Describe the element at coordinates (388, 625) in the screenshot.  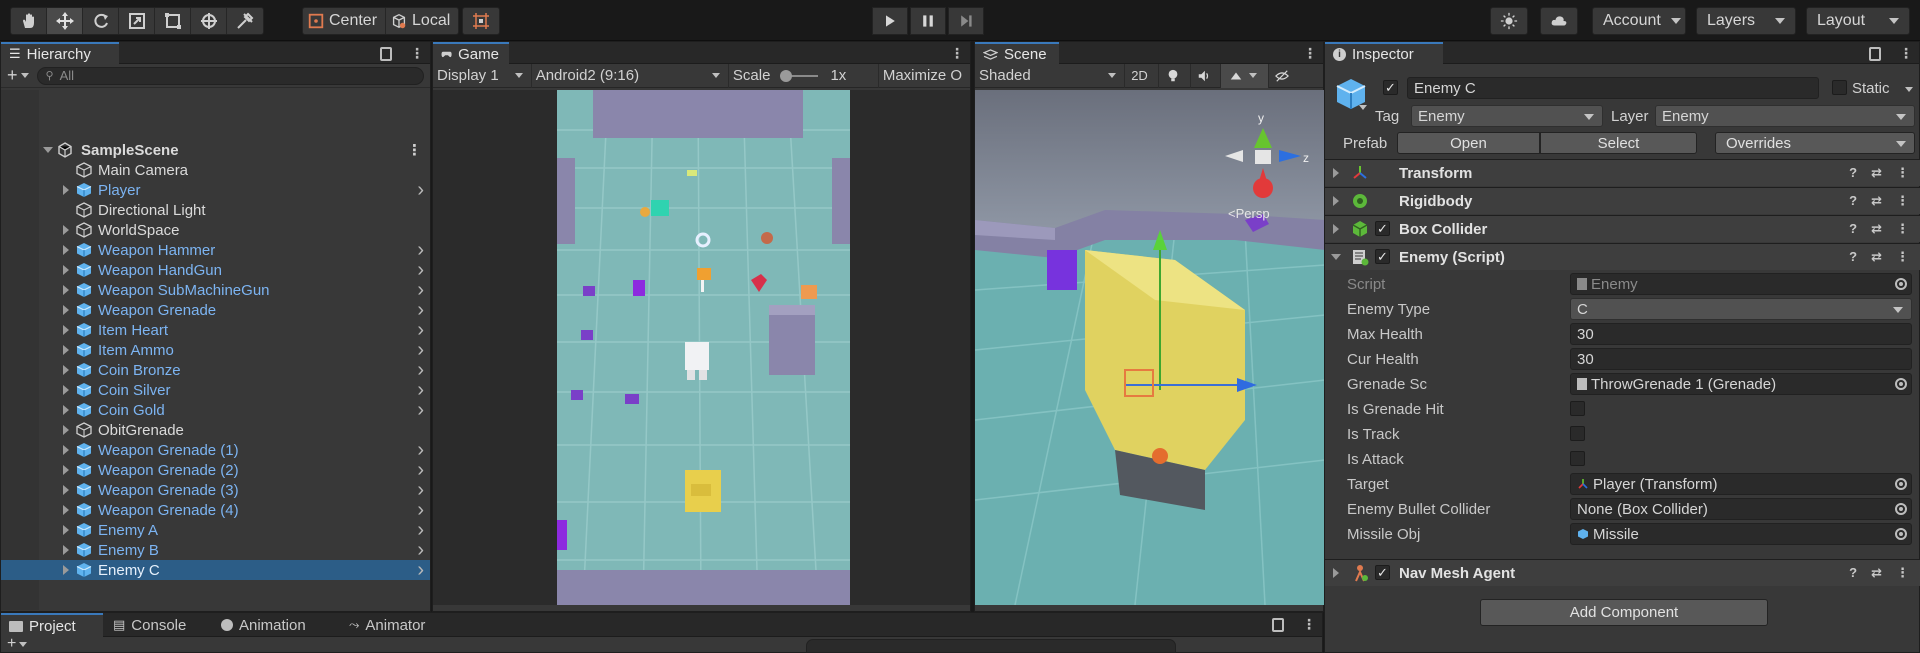
I see `tab-animator: ⤳ Animator` at that location.